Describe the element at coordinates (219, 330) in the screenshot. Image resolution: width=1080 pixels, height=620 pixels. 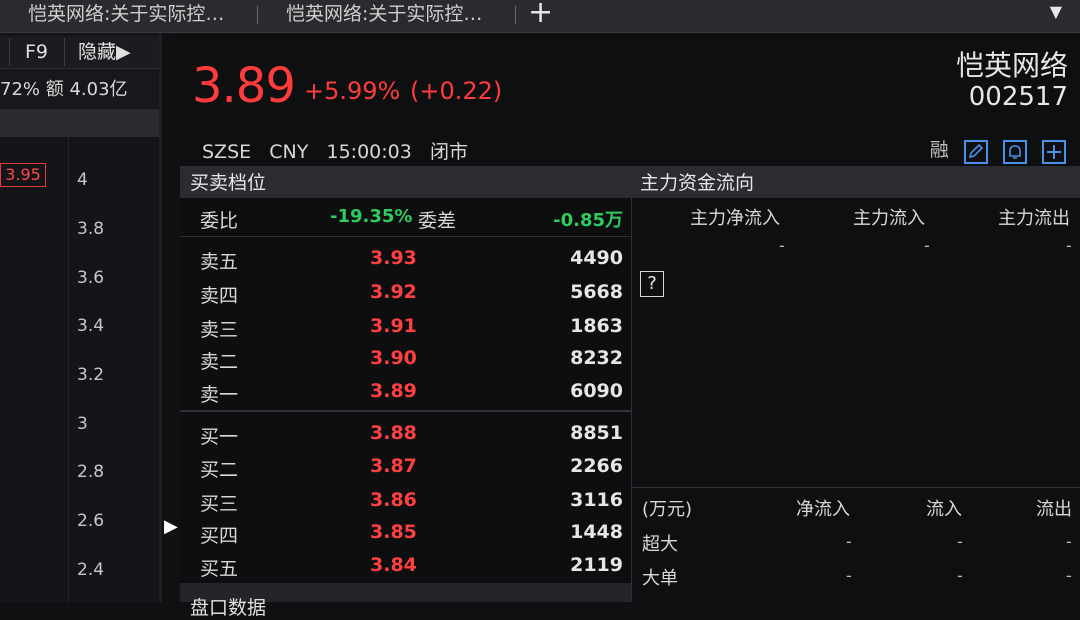
I see `ask-level-label: 卖三` at that location.